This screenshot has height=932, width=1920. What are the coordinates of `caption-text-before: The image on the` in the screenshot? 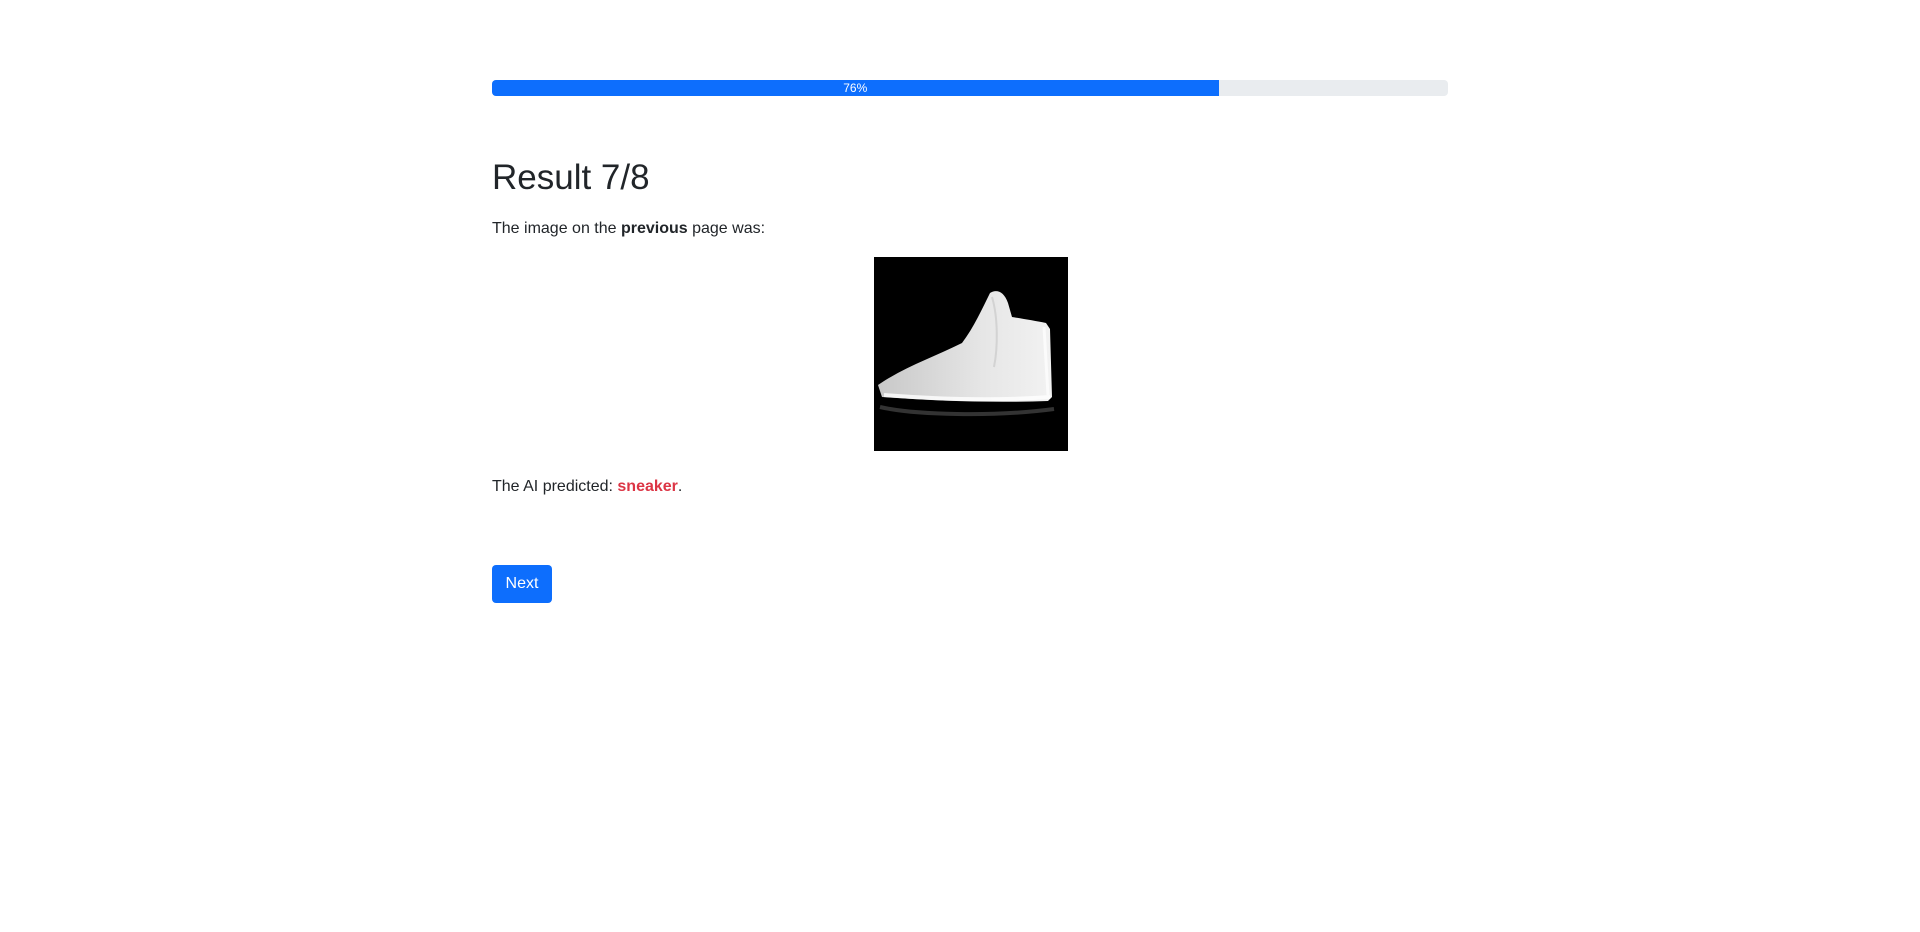 It's located at (556, 228).